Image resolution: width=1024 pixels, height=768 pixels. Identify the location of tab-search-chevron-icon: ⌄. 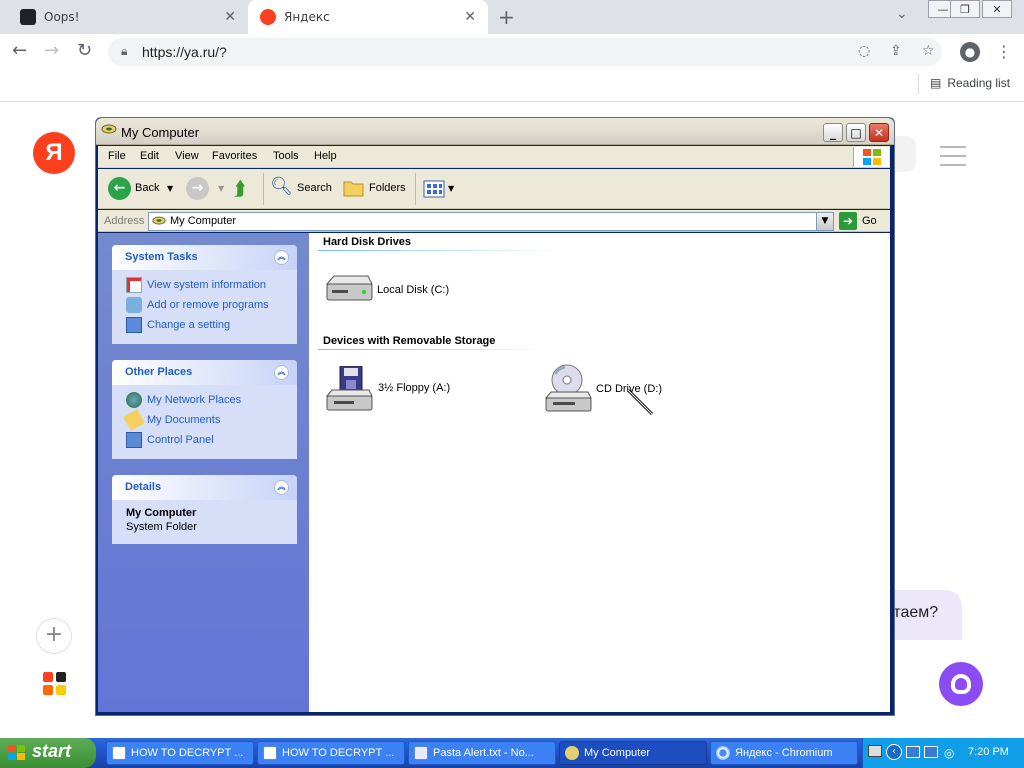
(902, 14).